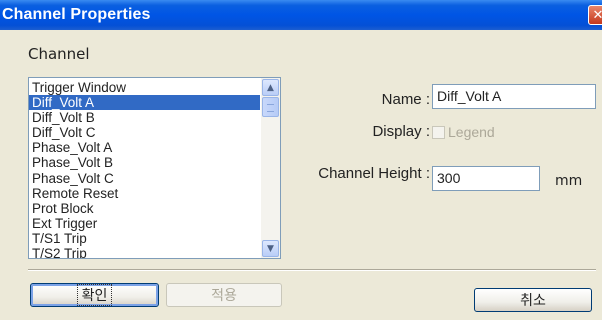 This screenshot has height=320, width=602. I want to click on display-label: Display :, so click(401, 131).